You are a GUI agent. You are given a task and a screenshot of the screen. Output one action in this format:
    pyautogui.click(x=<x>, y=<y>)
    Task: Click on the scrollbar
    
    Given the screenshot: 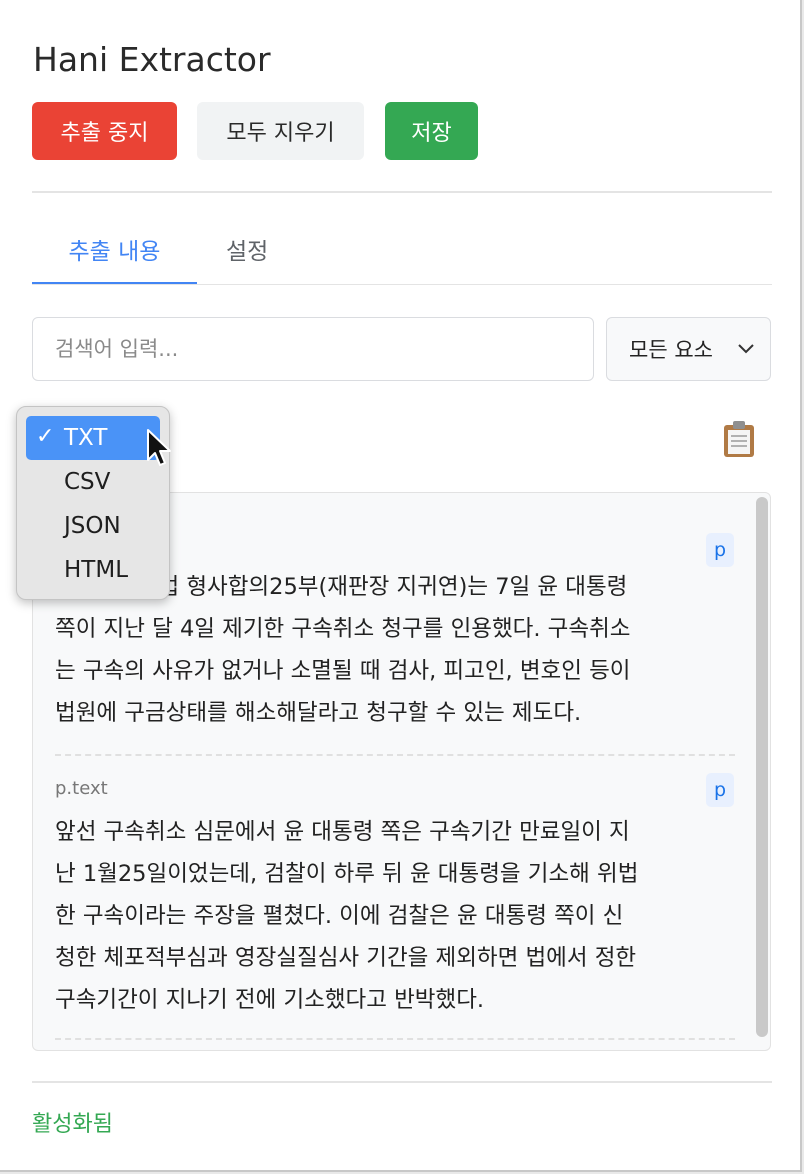 What is the action you would take?
    pyautogui.click(x=762, y=767)
    